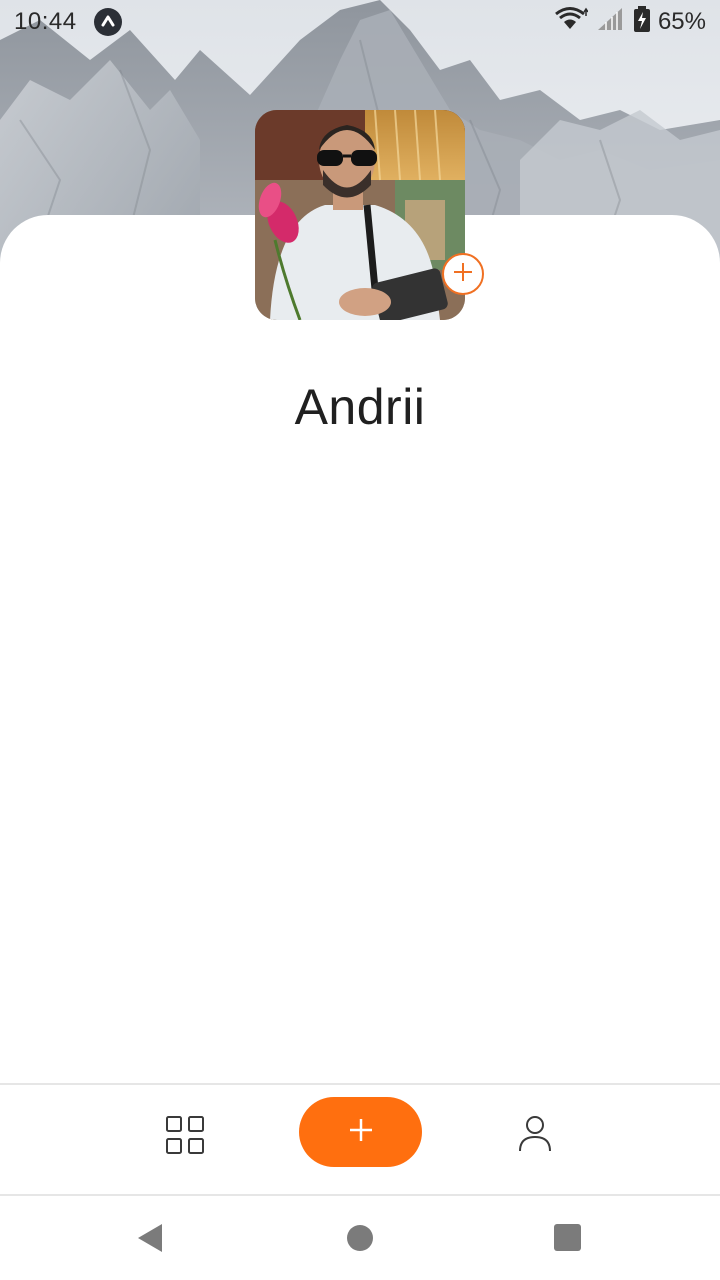 The width and height of the screenshot is (720, 1280). Describe the element at coordinates (45, 21) in the screenshot. I see `status-time: 10:44` at that location.